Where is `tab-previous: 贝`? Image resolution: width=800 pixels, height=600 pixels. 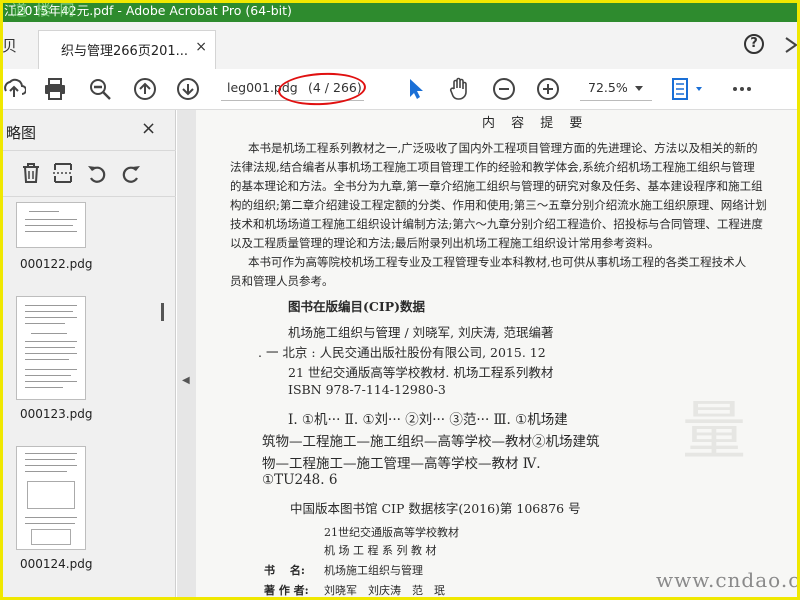 tab-previous: 贝 is located at coordinates (20, 50).